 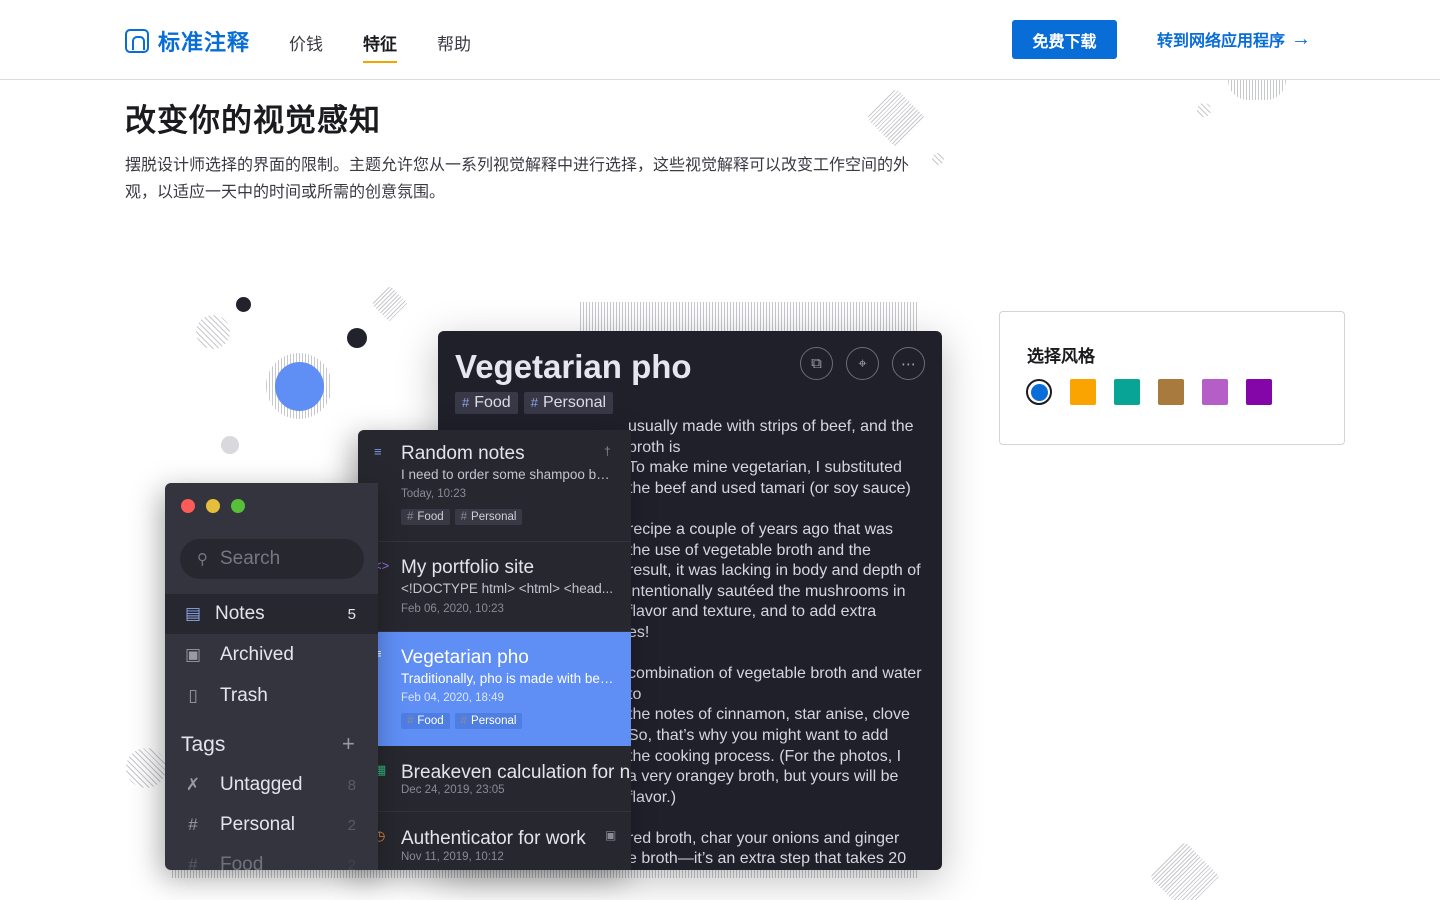 I want to click on sidebar-tag-label: Personal, so click(x=257, y=824).